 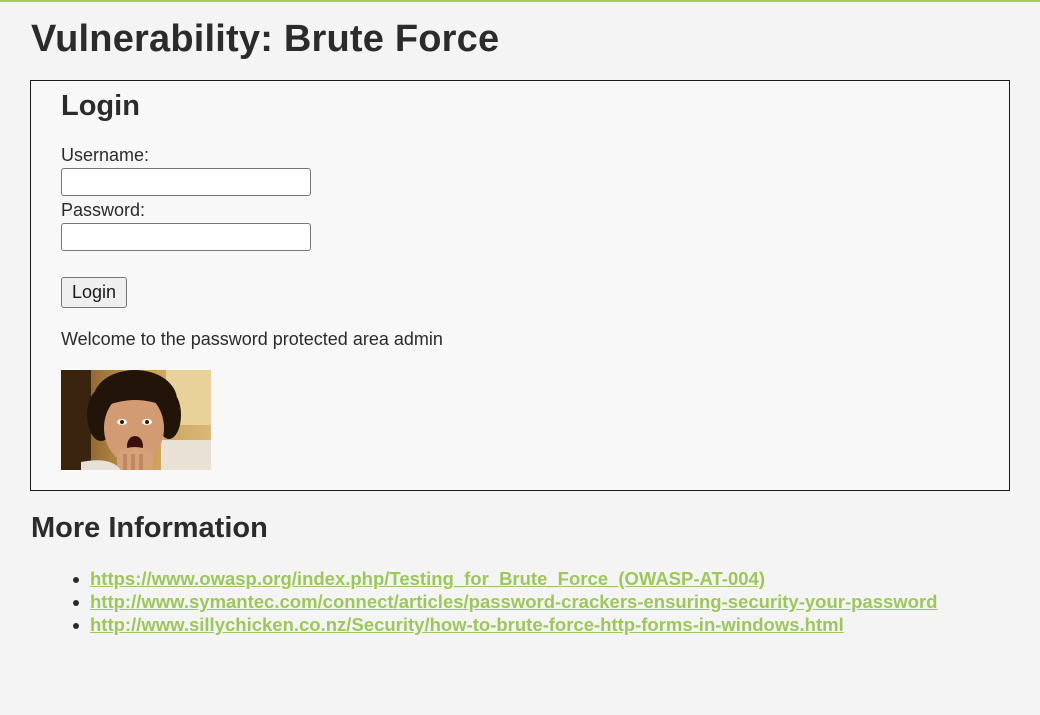 I want to click on more-information-heading: More Information, so click(x=149, y=528).